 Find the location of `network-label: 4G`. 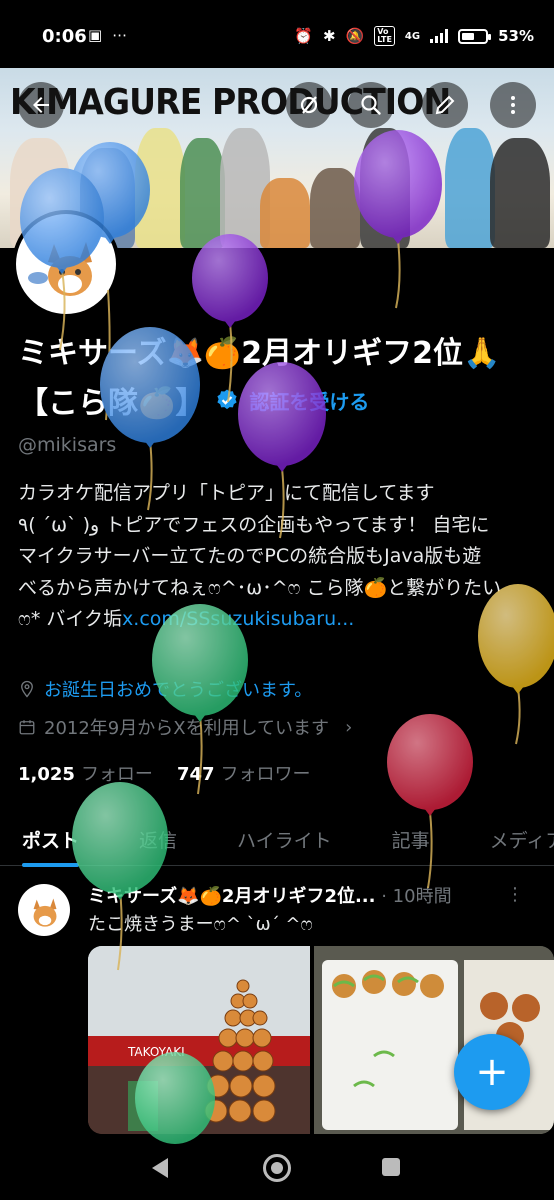

network-label: 4G is located at coordinates (412, 36).